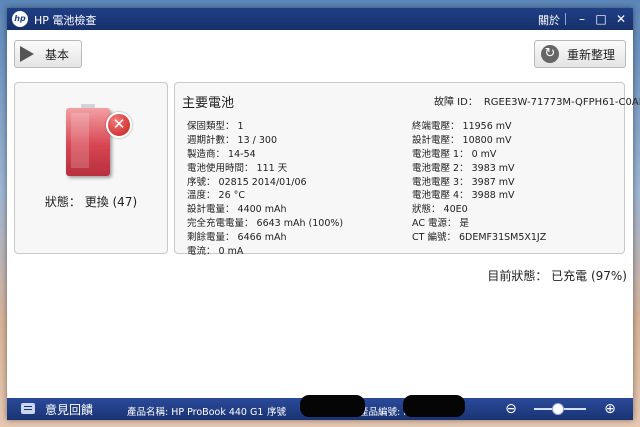 The width and height of the screenshot is (640, 427). I want to click on detail-label: 設計電量：, so click(211, 210).